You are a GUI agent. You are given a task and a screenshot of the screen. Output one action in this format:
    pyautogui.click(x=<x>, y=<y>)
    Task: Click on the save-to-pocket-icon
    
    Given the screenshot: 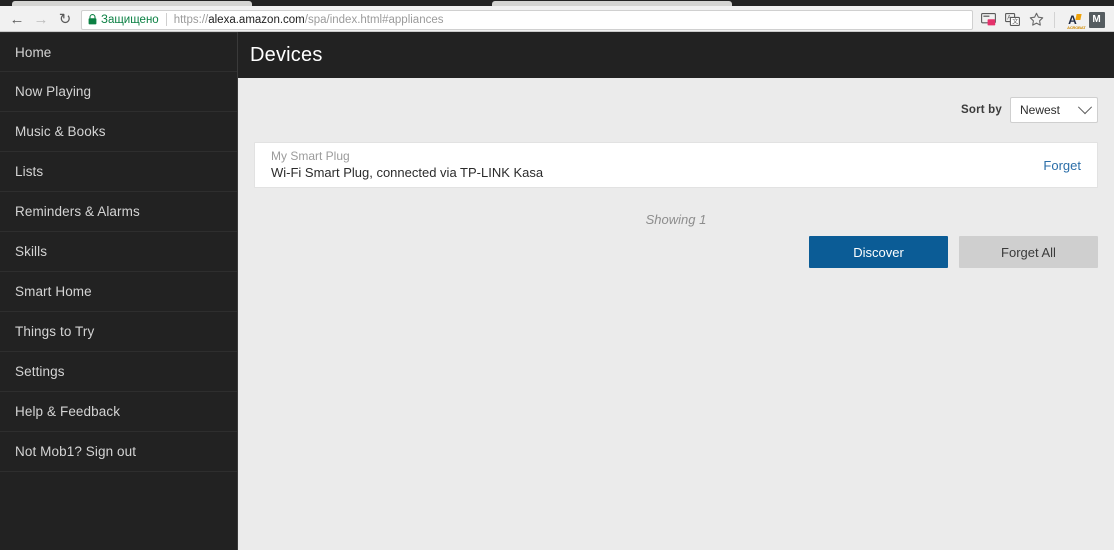 What is the action you would take?
    pyautogui.click(x=988, y=19)
    